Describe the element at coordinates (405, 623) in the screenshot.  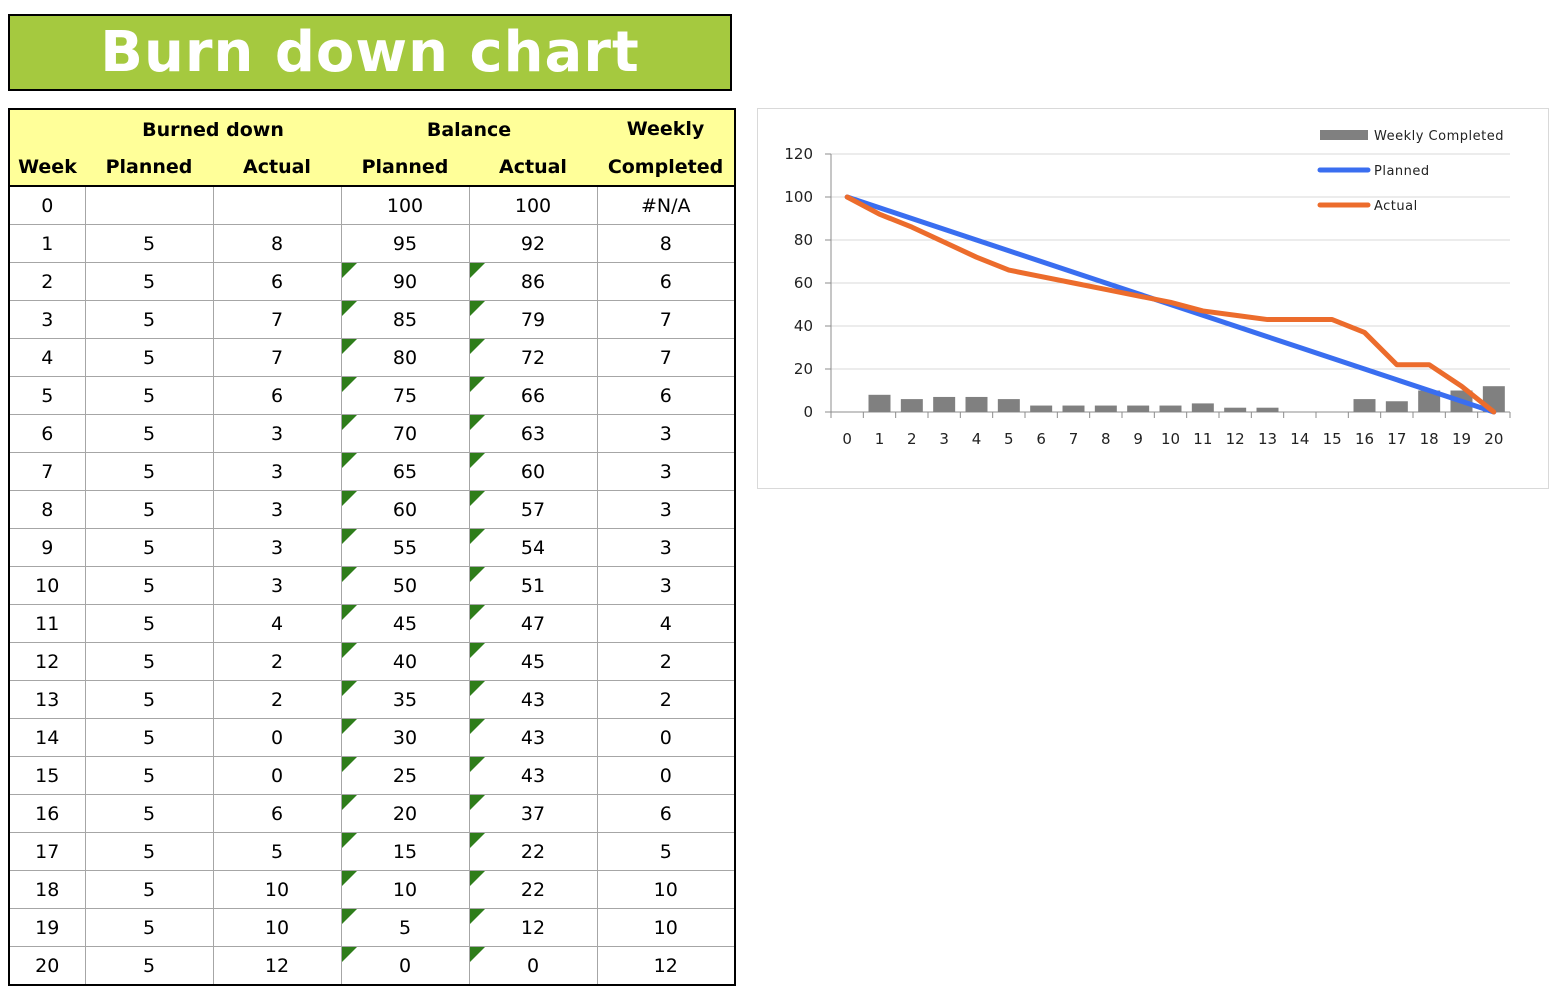
I see `cell-balance-planned: 45` at that location.